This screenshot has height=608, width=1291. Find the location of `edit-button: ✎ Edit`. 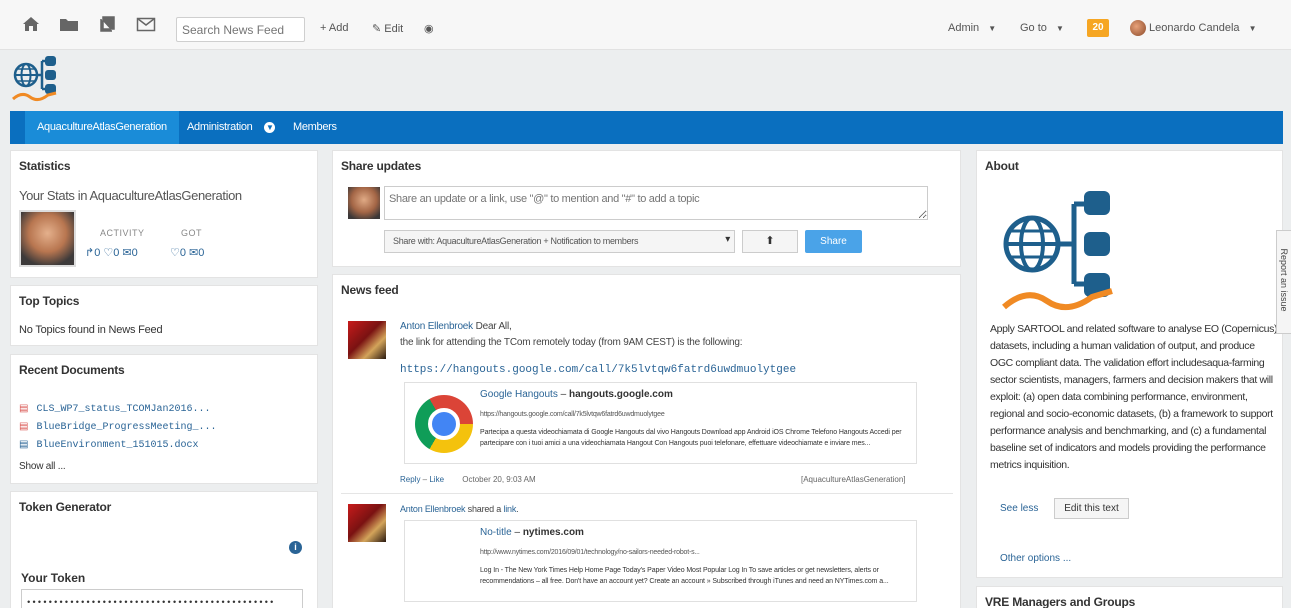

edit-button: ✎ Edit is located at coordinates (387, 28).